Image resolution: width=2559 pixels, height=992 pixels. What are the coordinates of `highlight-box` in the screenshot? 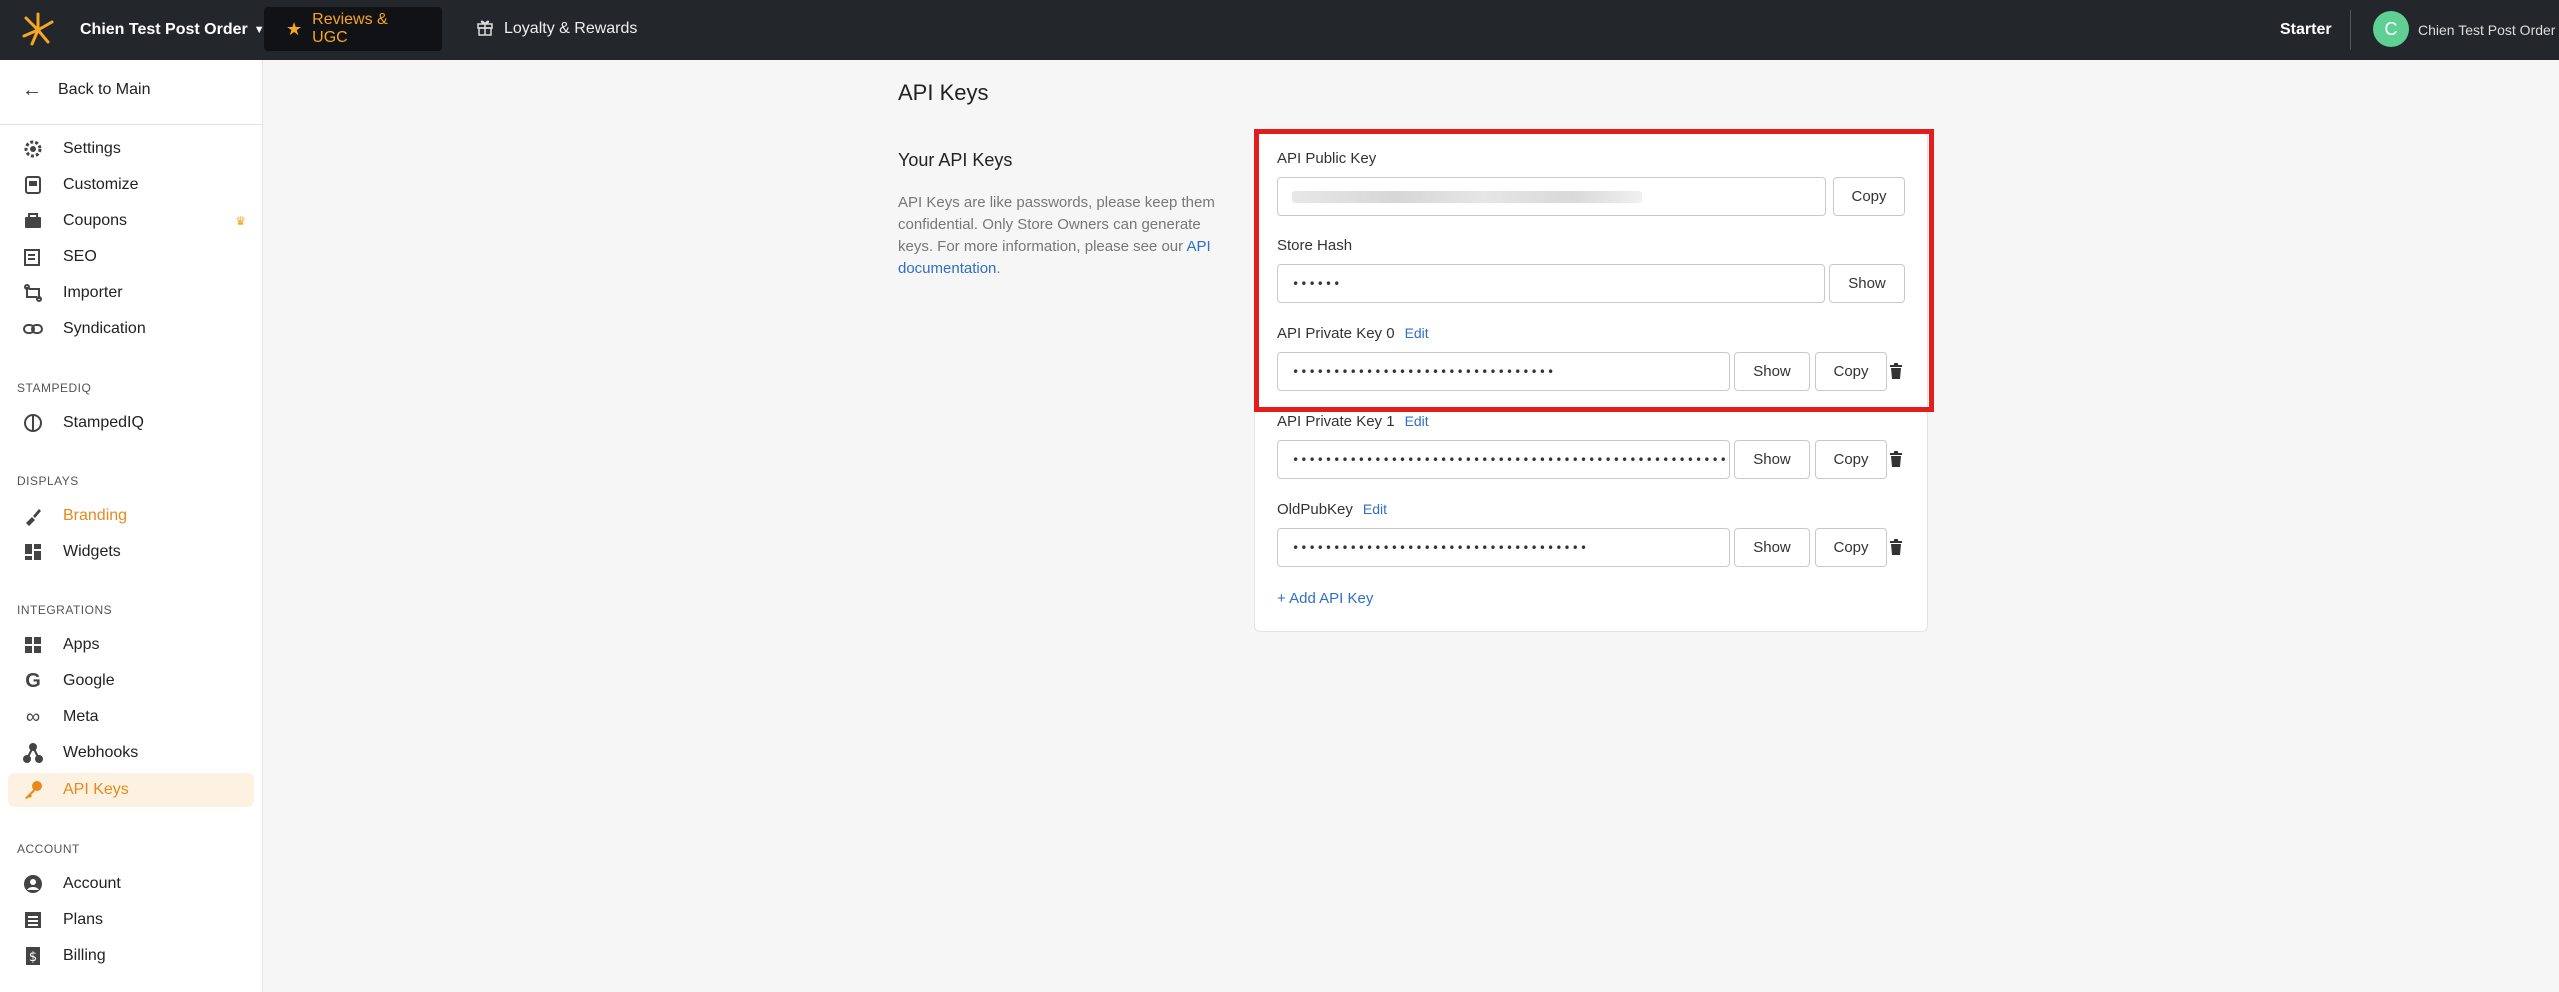 It's located at (1594, 270).